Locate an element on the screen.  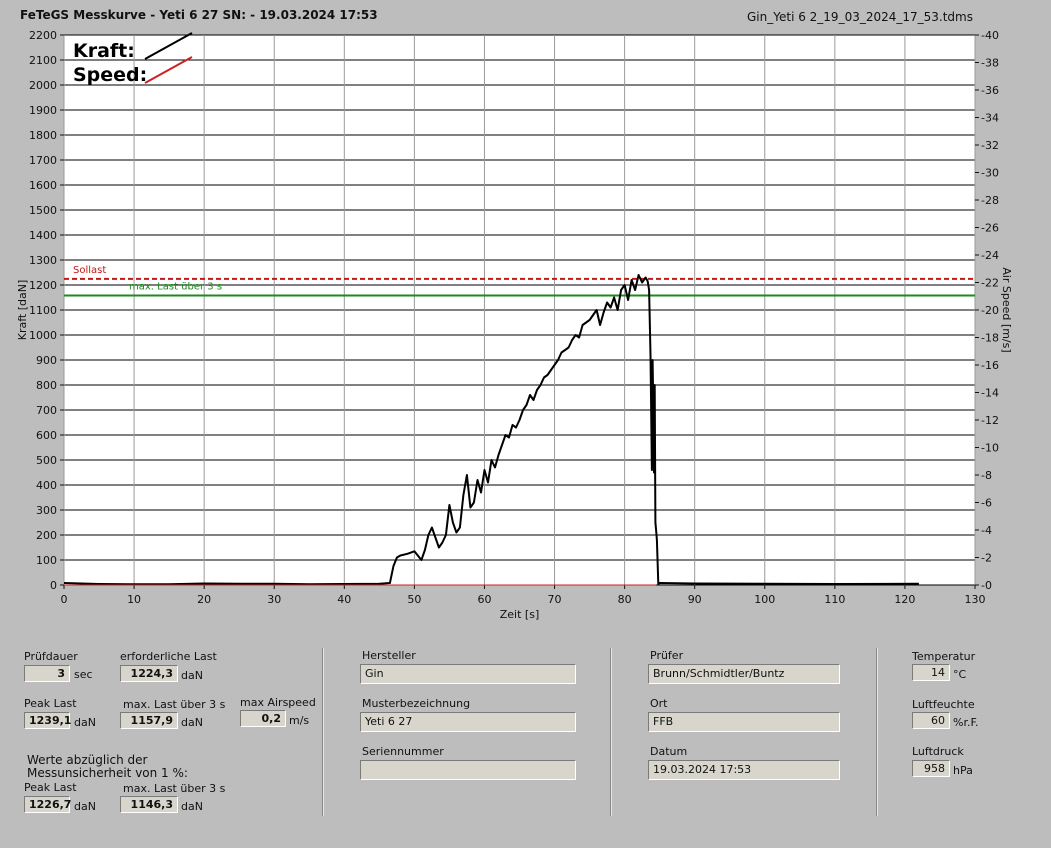
ort-label: Ort is located at coordinates (659, 703).